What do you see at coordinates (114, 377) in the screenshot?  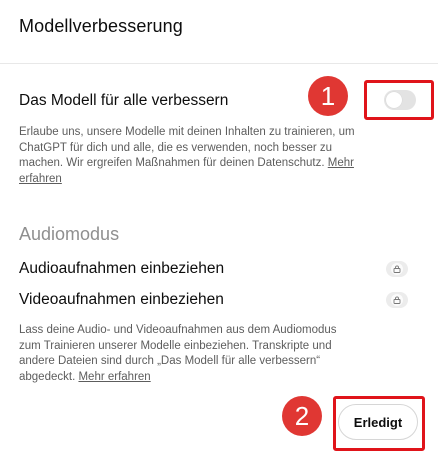 I see `learn-more-link: Mehr erfahren` at bounding box center [114, 377].